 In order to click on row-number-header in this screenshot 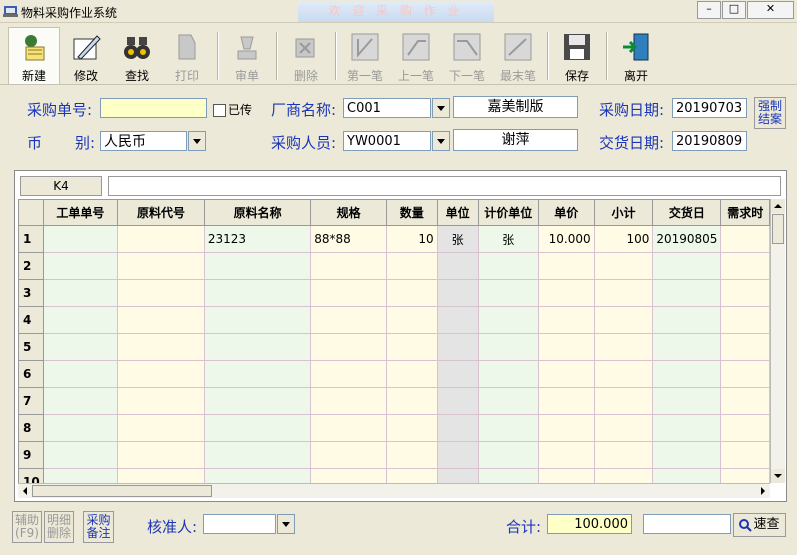, I will do `click(31, 212)`.